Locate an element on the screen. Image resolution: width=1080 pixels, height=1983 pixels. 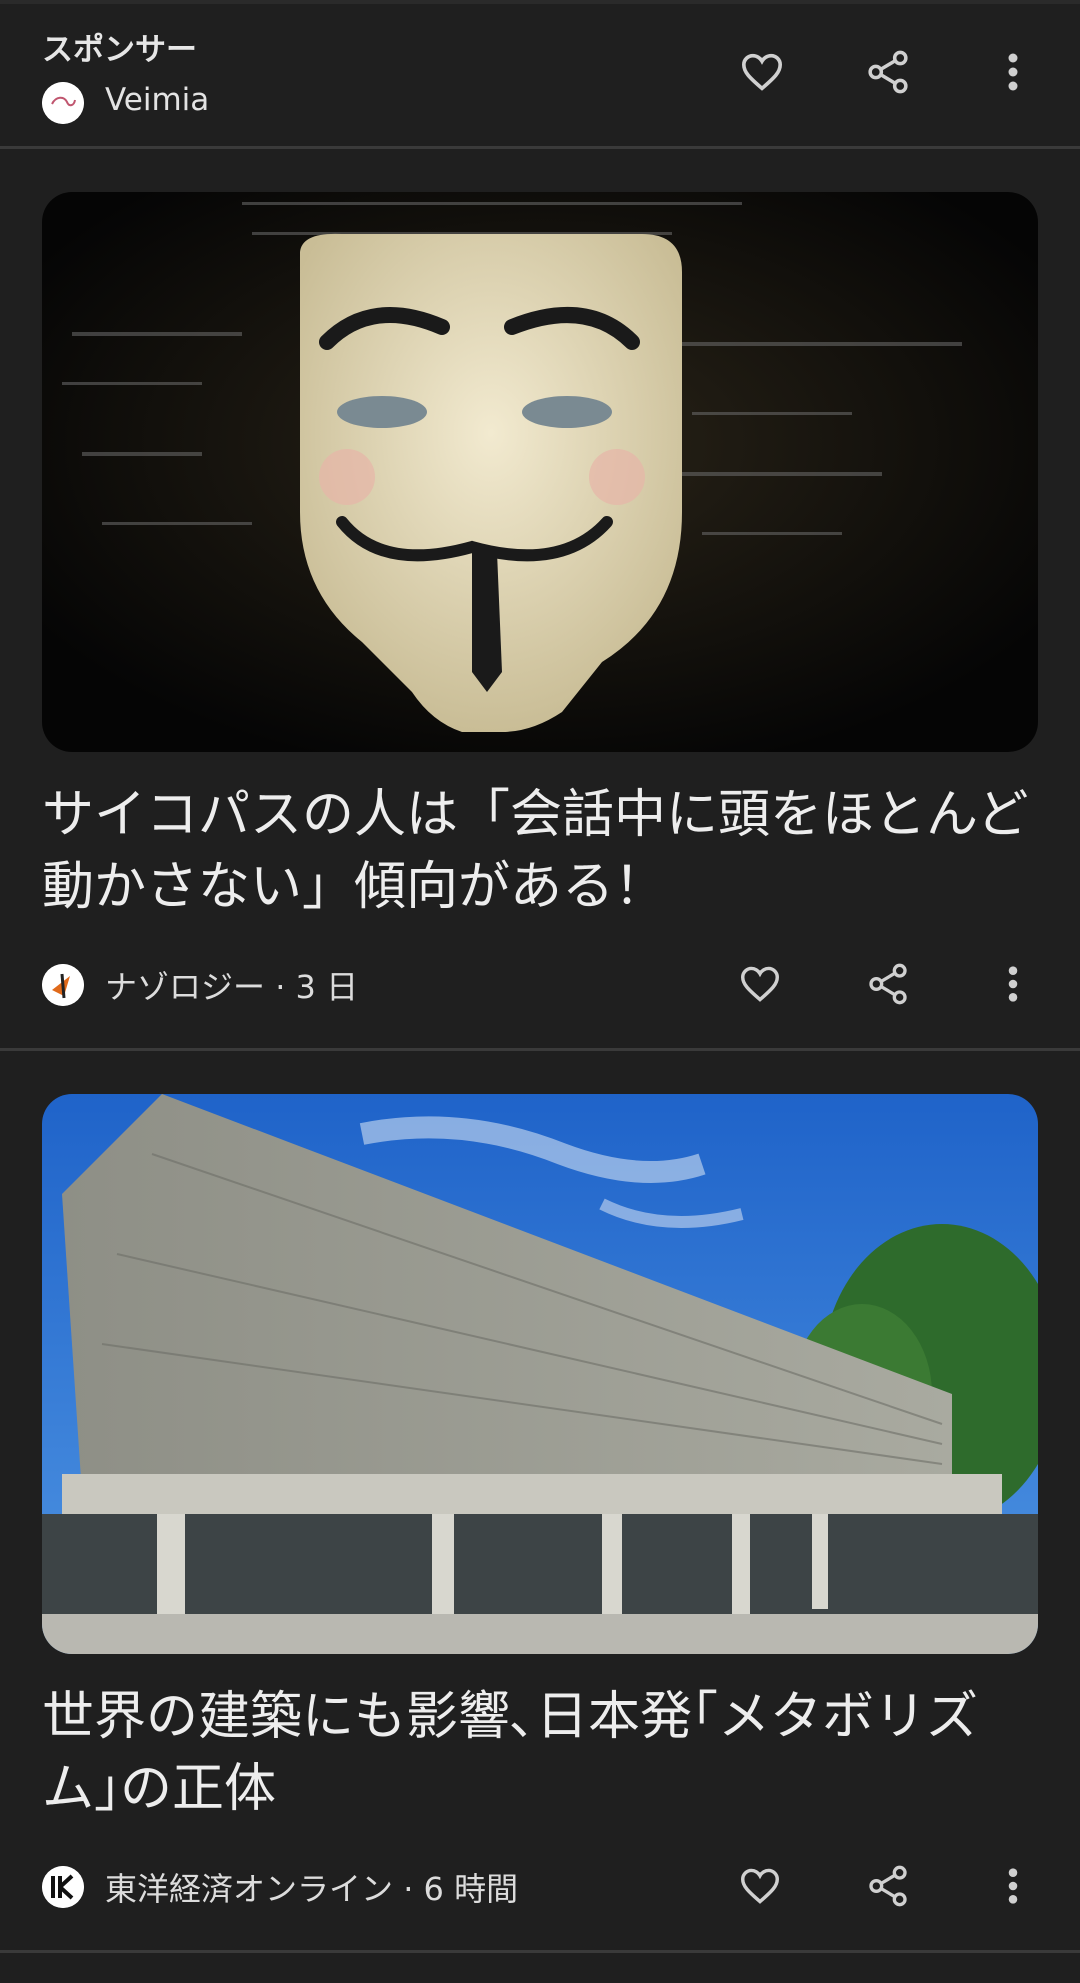
sponsor-logo is located at coordinates (63, 103).